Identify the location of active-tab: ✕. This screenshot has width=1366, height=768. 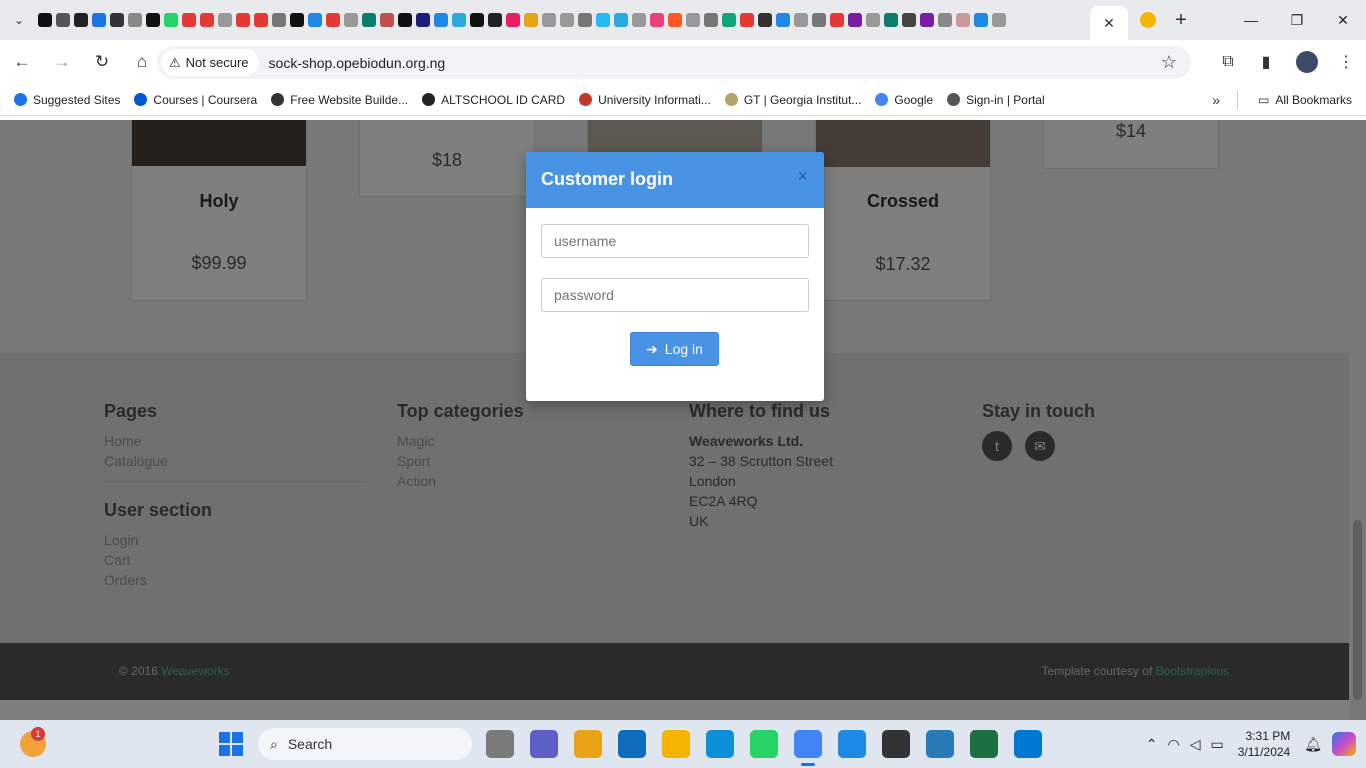
(1109, 23).